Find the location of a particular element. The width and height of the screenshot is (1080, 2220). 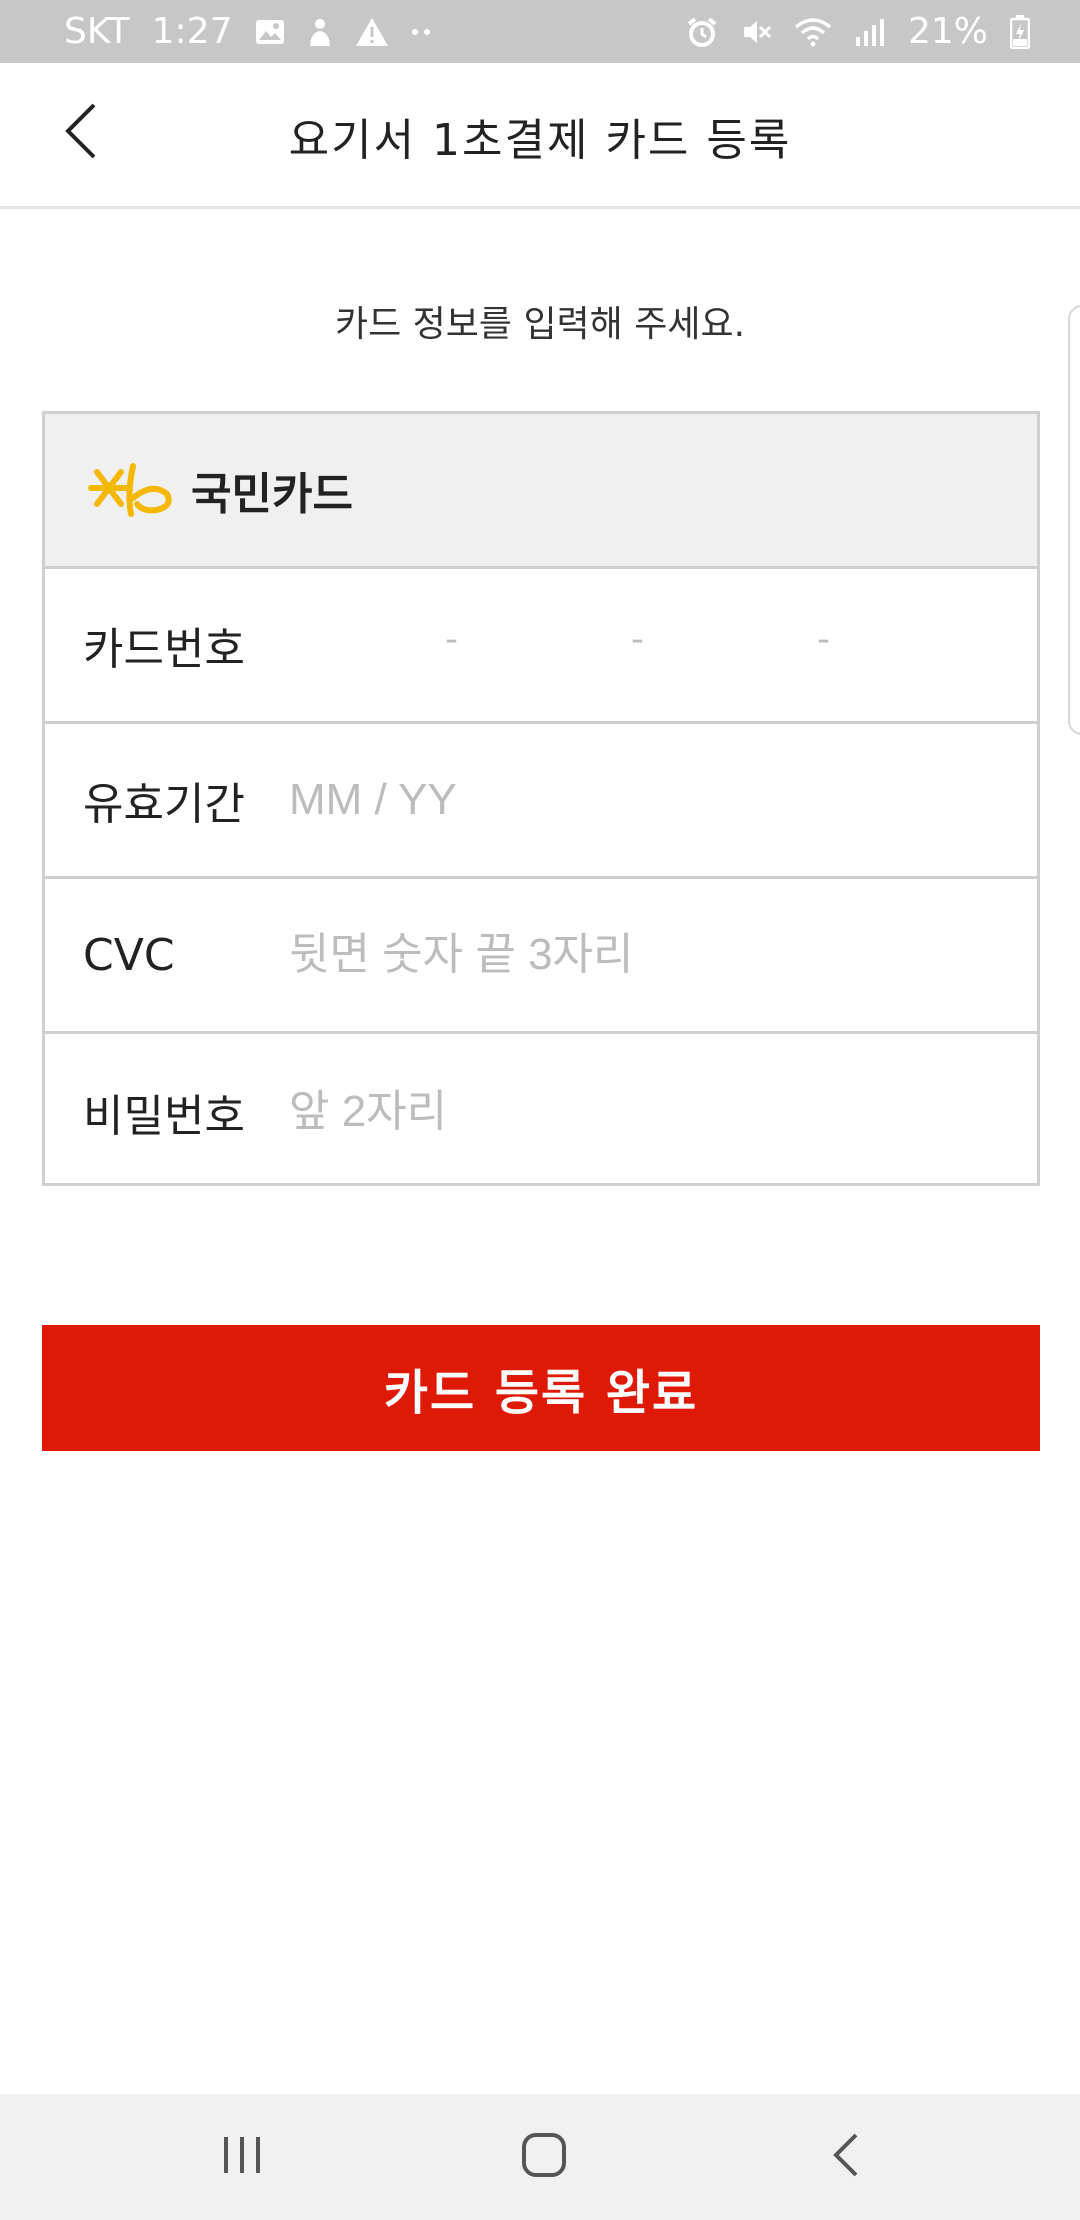

system-back-button is located at coordinates (846, 2157).